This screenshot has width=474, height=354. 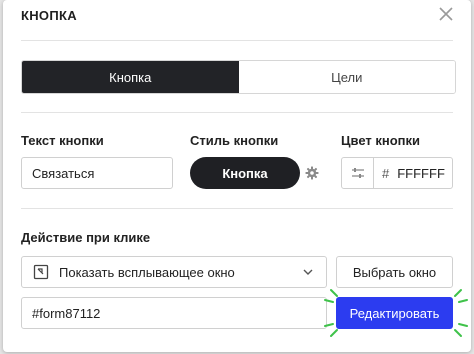 What do you see at coordinates (446, 14) in the screenshot?
I see `close-icon` at bounding box center [446, 14].